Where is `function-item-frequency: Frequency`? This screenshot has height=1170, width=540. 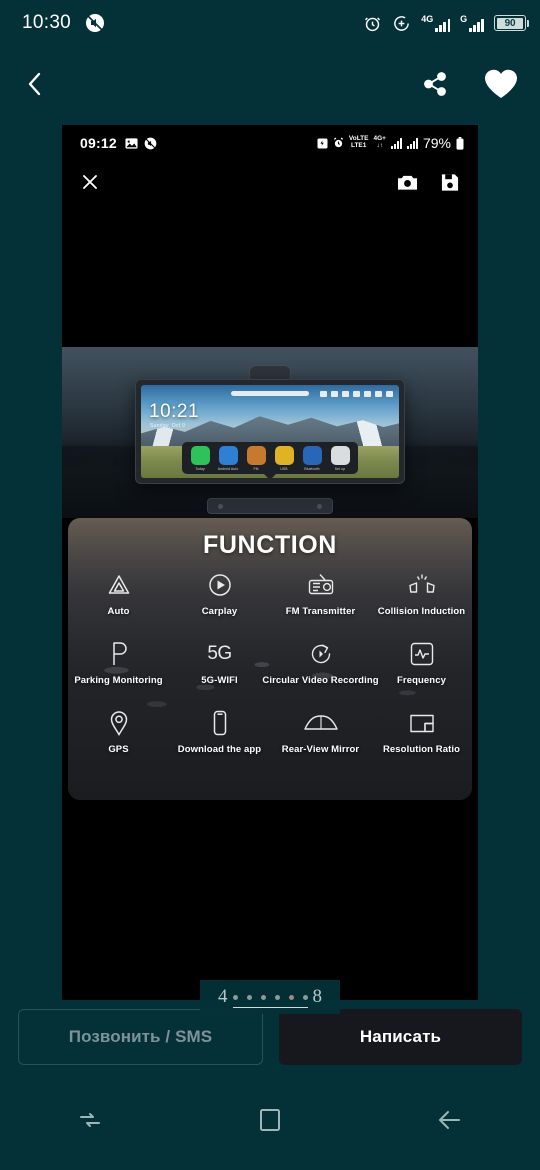
function-item-frequency: Frequency is located at coordinates (421, 662).